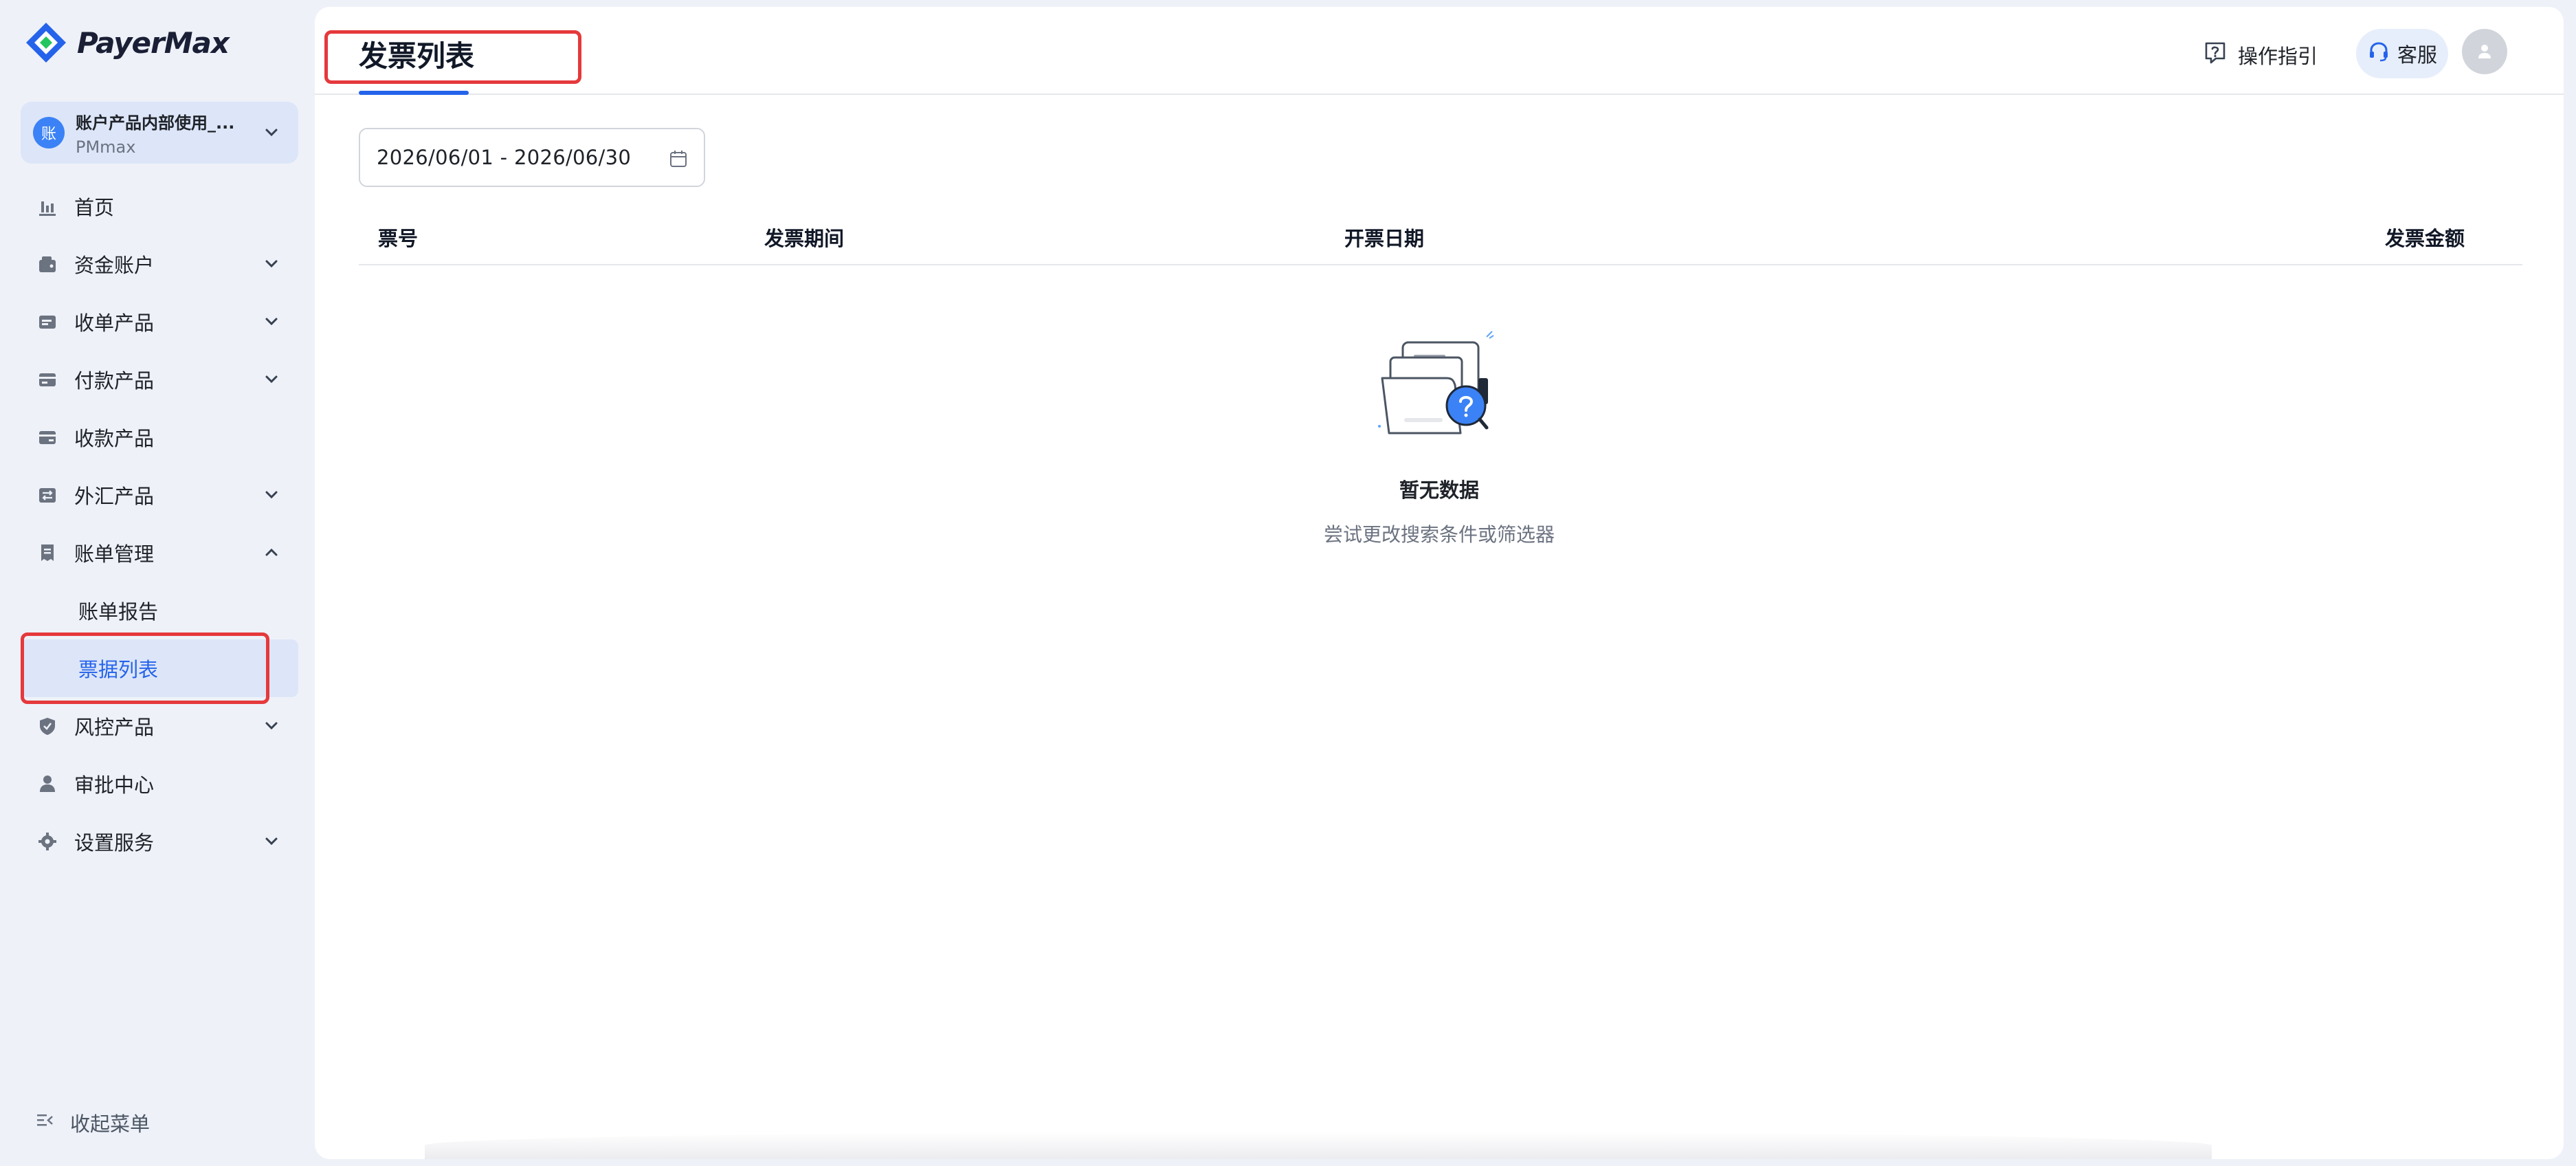 This screenshot has width=2576, height=1166. What do you see at coordinates (159, 264) in the screenshot?
I see `sidebar-item-funds: 资金账户` at bounding box center [159, 264].